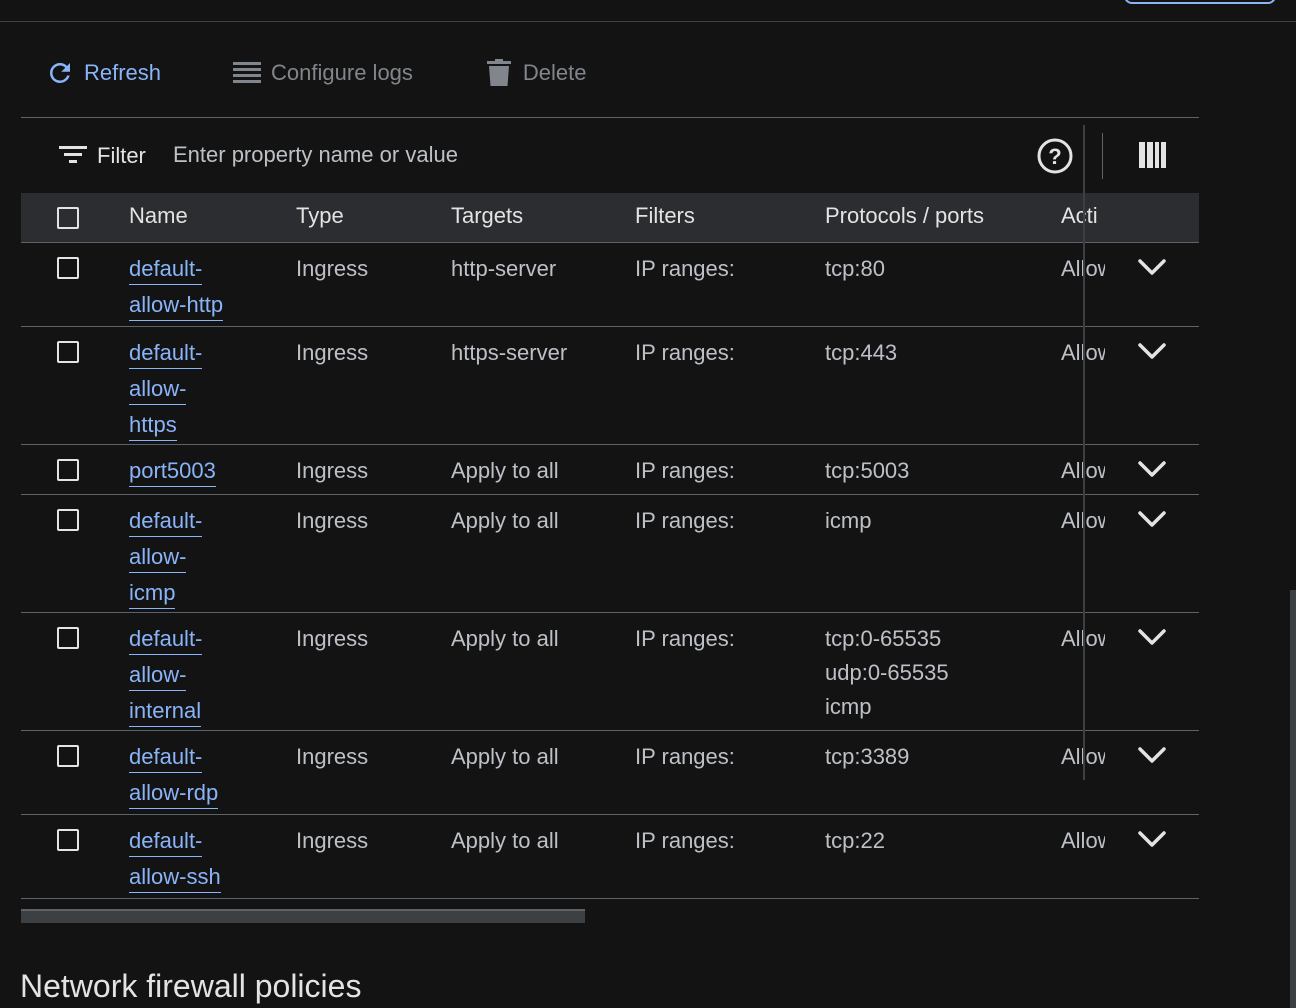 The height and width of the screenshot is (1008, 1296). Describe the element at coordinates (554, 72) in the screenshot. I see `delete-label: Delete` at that location.